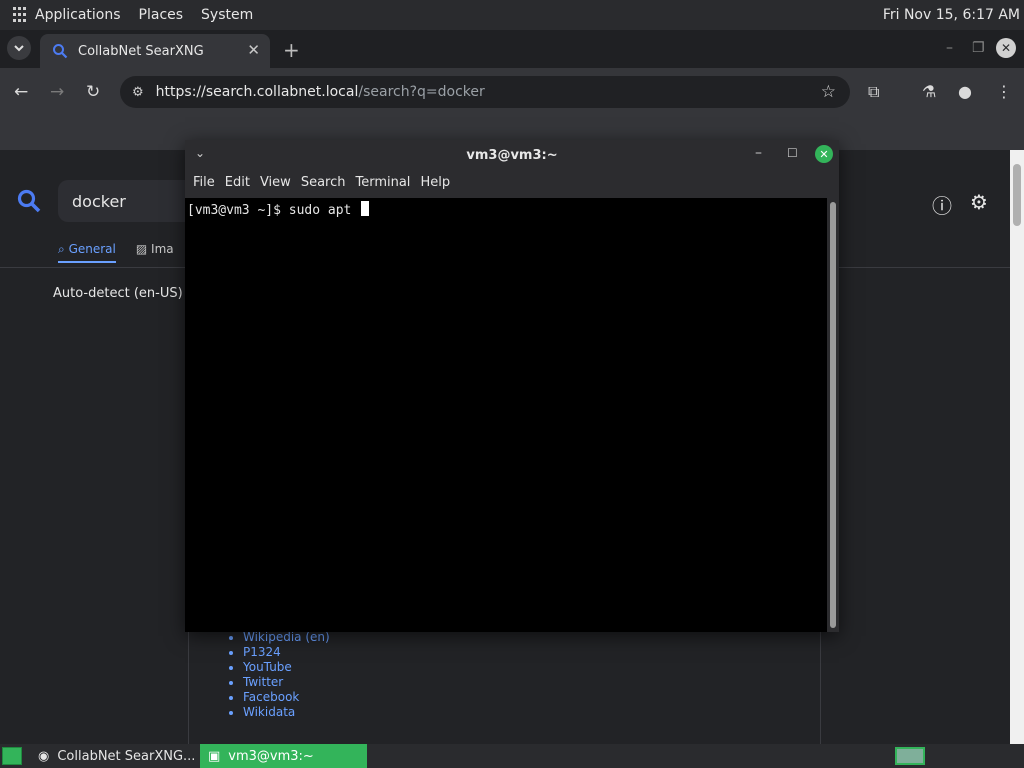 The height and width of the screenshot is (768, 1024). Describe the element at coordinates (253, 50) in the screenshot. I see `close-icon: ✕` at that location.